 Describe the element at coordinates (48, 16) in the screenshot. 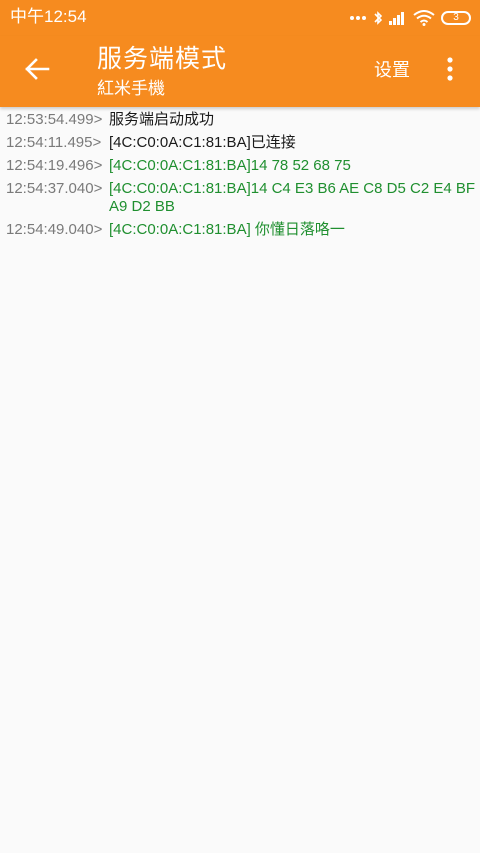

I see `status-time: 中午12:54` at that location.